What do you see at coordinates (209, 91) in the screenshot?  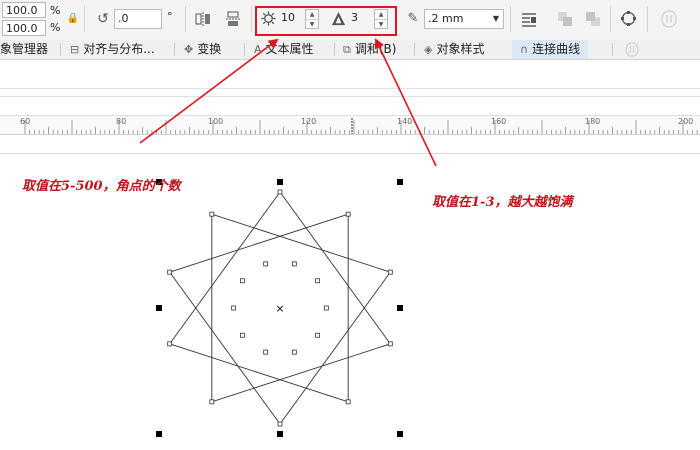 I see `pointer-arrow-points` at bounding box center [209, 91].